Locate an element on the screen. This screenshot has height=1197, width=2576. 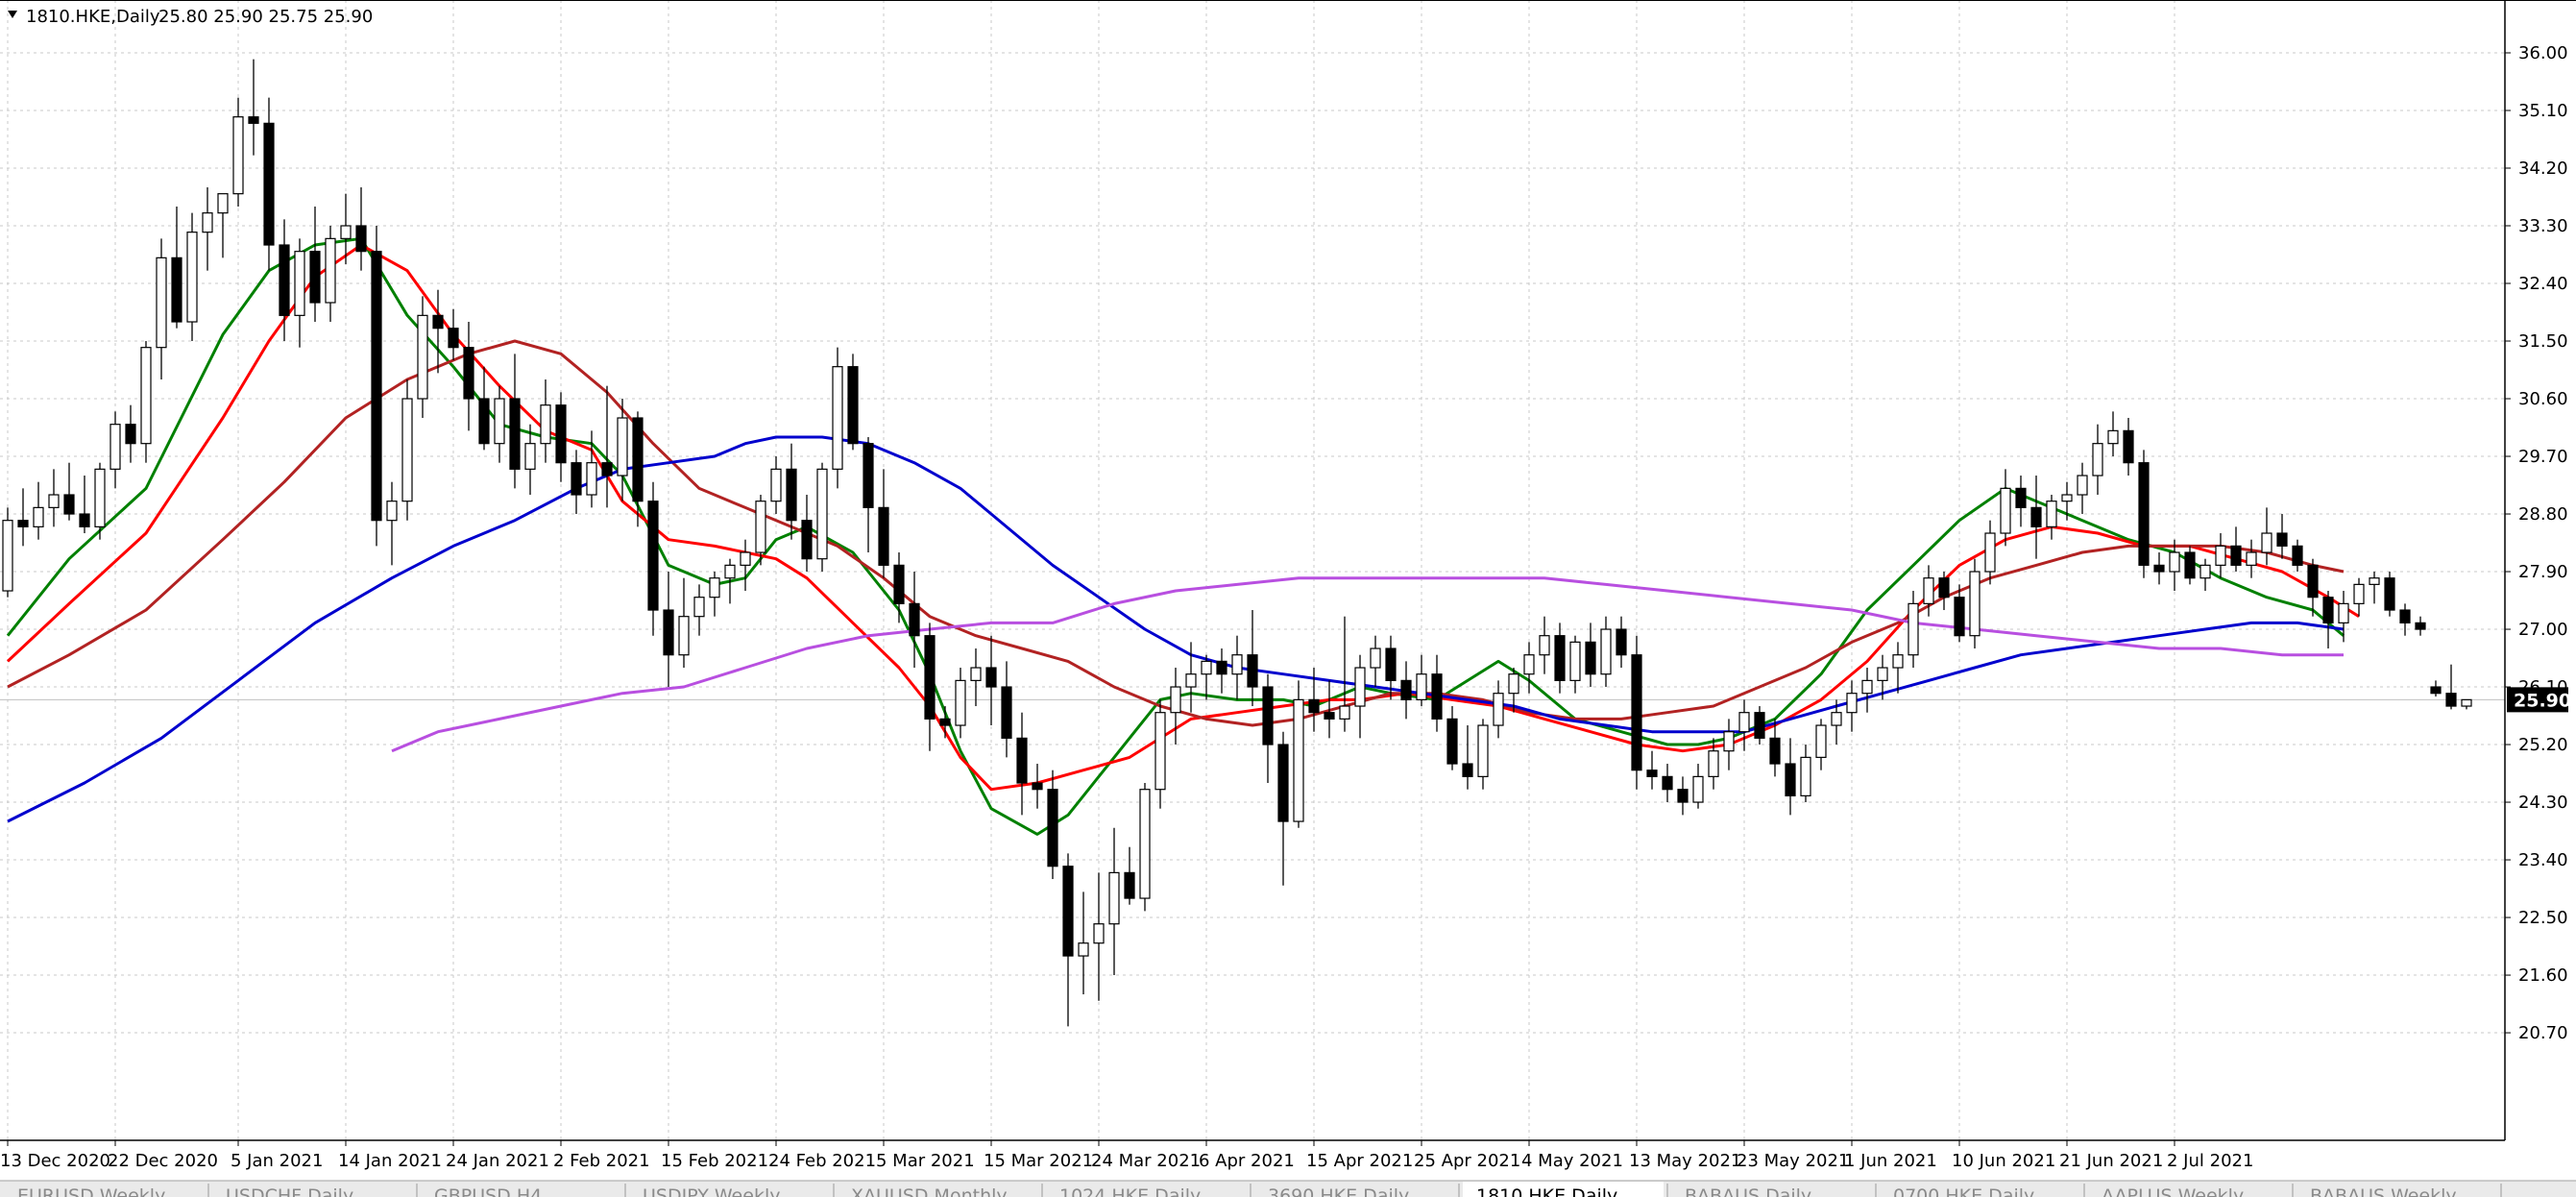
ohlc-values: 25.80 25.90 25.75 25.90 is located at coordinates (266, 17).